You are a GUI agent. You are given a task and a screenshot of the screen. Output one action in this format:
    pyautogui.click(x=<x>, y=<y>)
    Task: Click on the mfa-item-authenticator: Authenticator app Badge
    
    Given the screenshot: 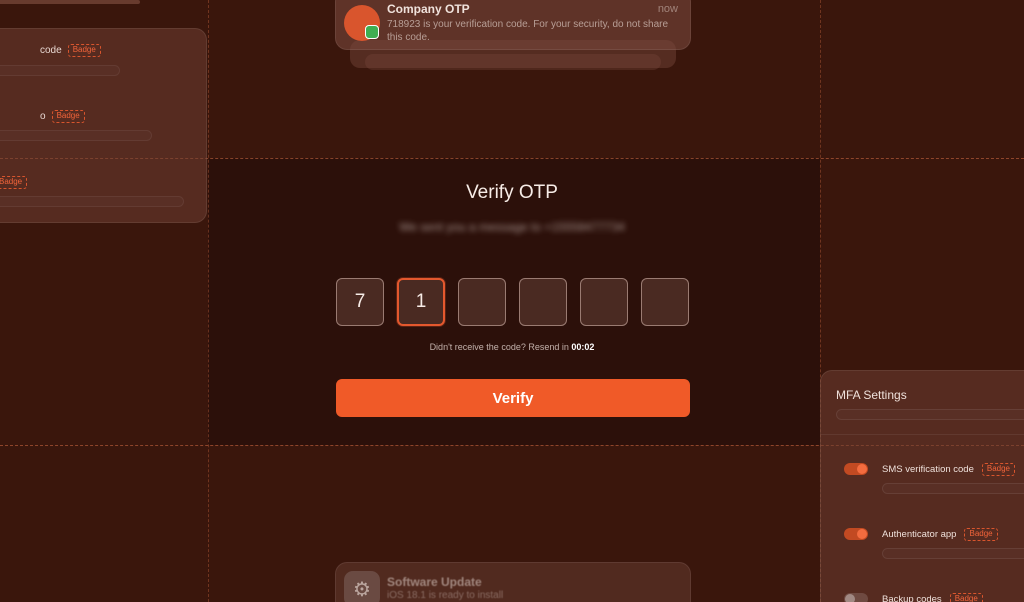 What is the action you would take?
    pyautogui.click(x=921, y=534)
    